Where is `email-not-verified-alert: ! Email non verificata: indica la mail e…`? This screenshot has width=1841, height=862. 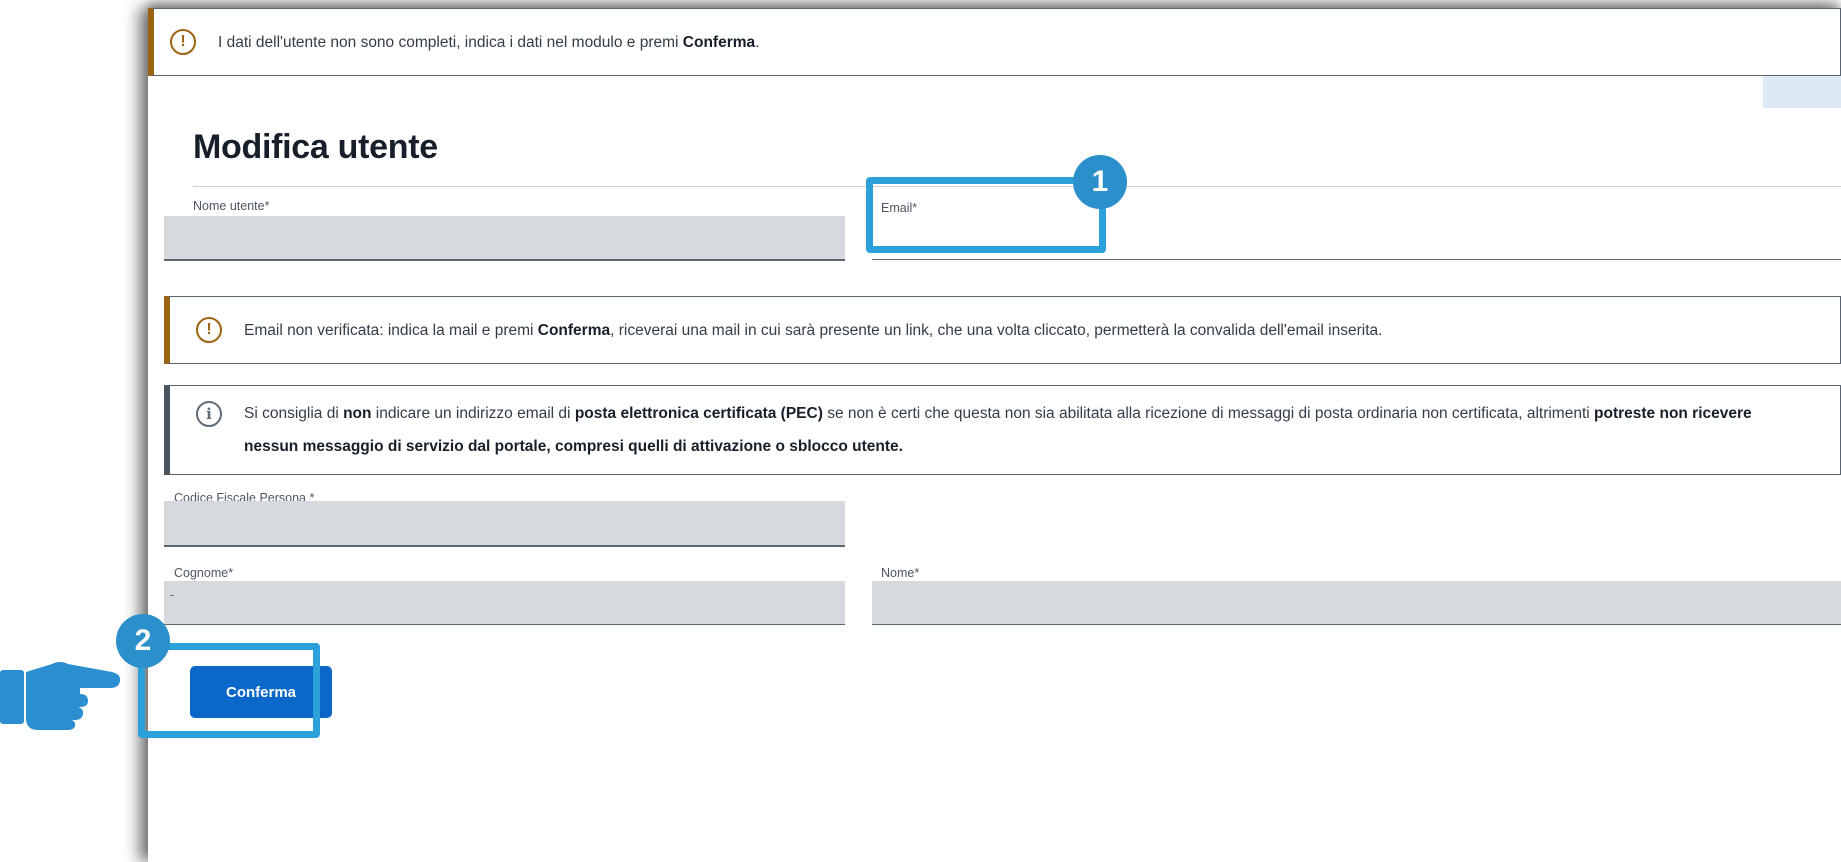
email-not-verified-alert: ! Email non verificata: indica la mail e… is located at coordinates (1002, 330).